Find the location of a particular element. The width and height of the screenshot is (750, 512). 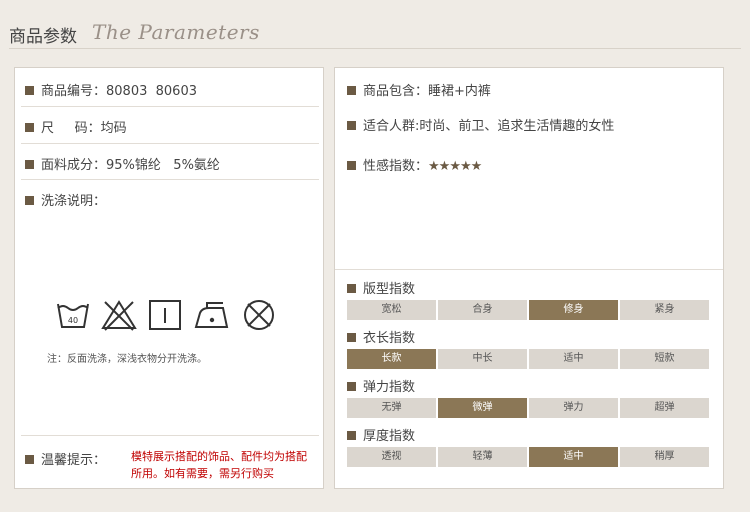

item-no-value: 80803 80603 is located at coordinates (151, 91).